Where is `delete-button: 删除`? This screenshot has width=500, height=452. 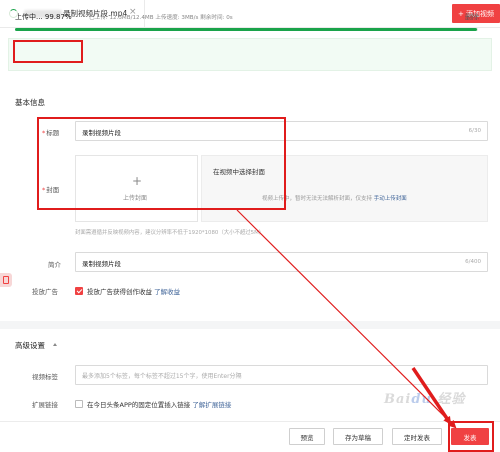 delete-button: 删除 is located at coordinates (472, 17).